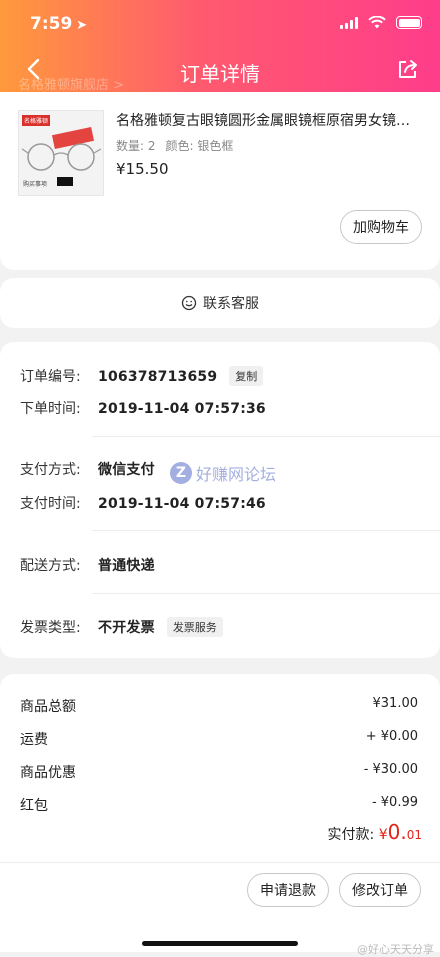  Describe the element at coordinates (351, 835) in the screenshot. I see `paid-label: 实付款:` at that location.